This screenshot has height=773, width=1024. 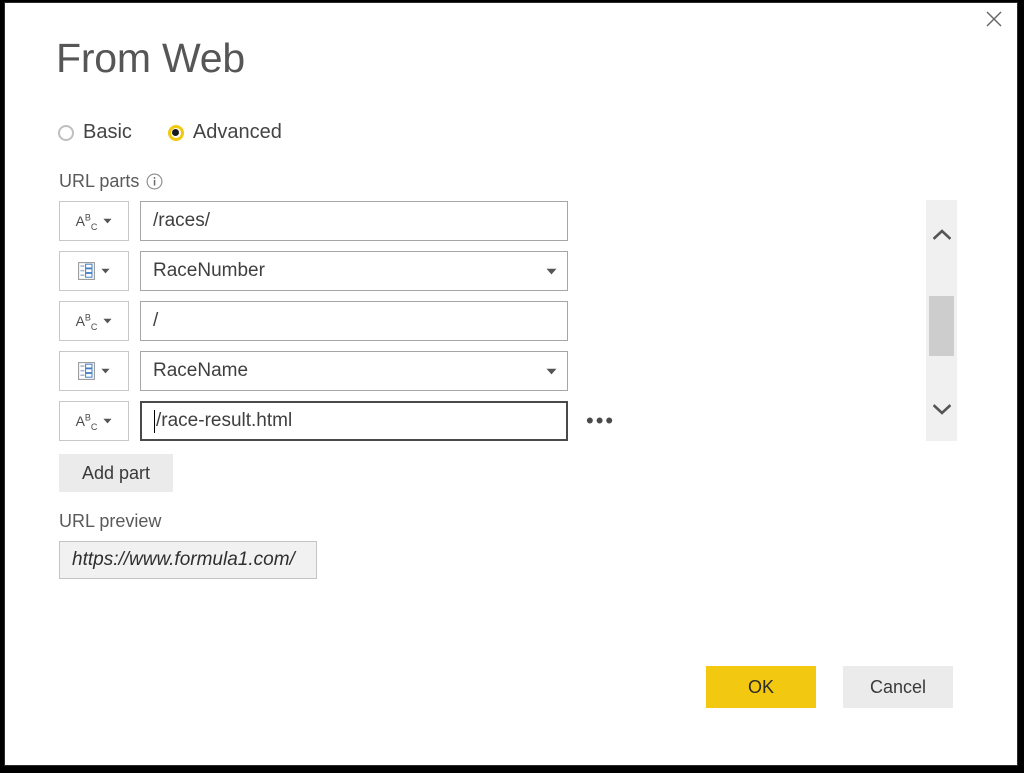 What do you see at coordinates (201, 370) in the screenshot?
I see `url-part-value: RaceName` at bounding box center [201, 370].